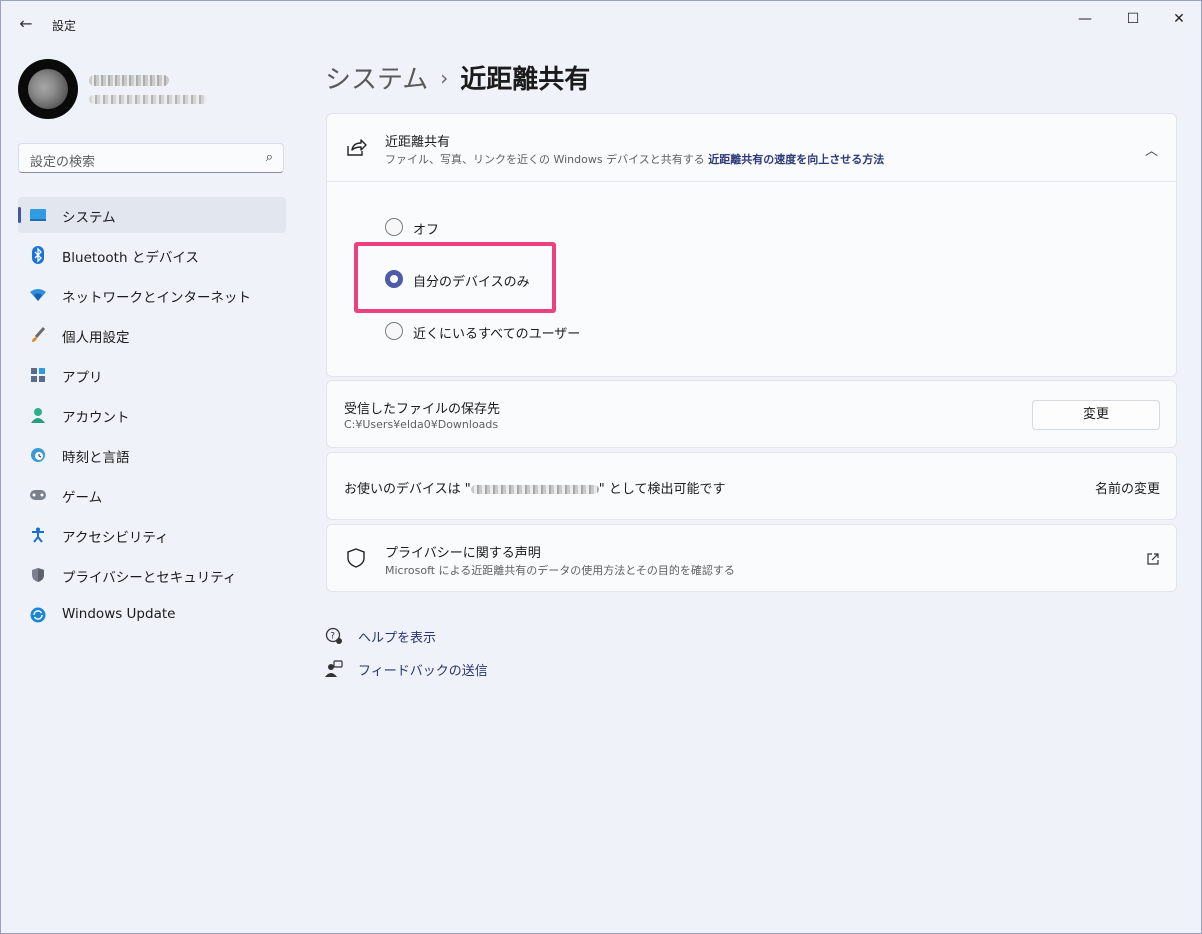 This screenshot has height=934, width=1202. What do you see at coordinates (1153, 560) in the screenshot?
I see `external-link-icon` at bounding box center [1153, 560].